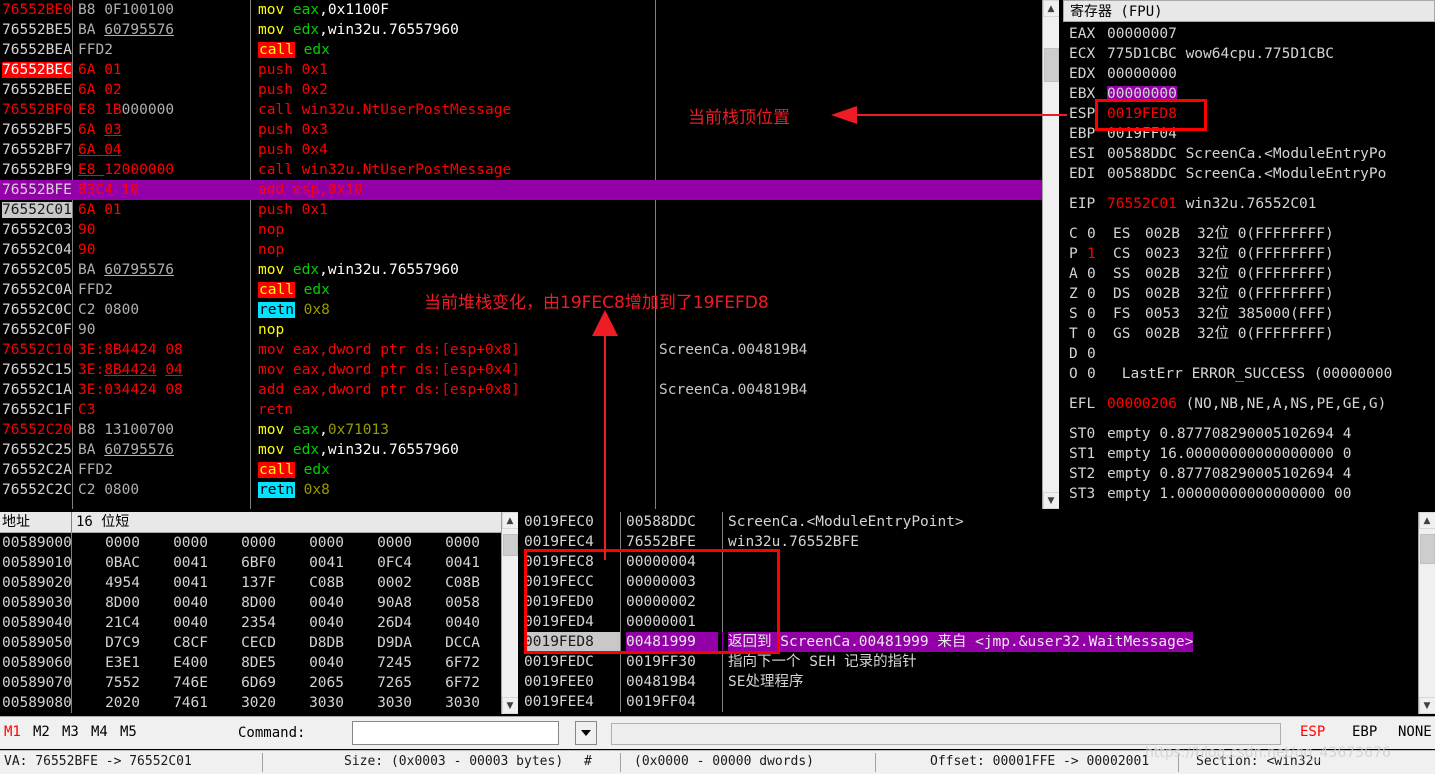 The height and width of the screenshot is (774, 1435). What do you see at coordinates (450, 663) in the screenshot?
I see `dump-cell: 6F72` at bounding box center [450, 663].